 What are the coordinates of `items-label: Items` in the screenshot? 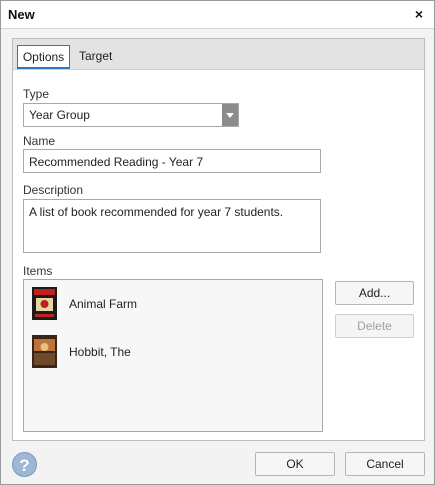 It's located at (38, 271).